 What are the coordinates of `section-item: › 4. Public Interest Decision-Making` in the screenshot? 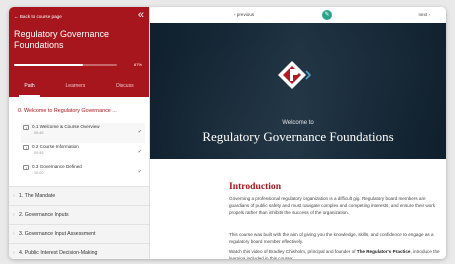 It's located at (79, 251).